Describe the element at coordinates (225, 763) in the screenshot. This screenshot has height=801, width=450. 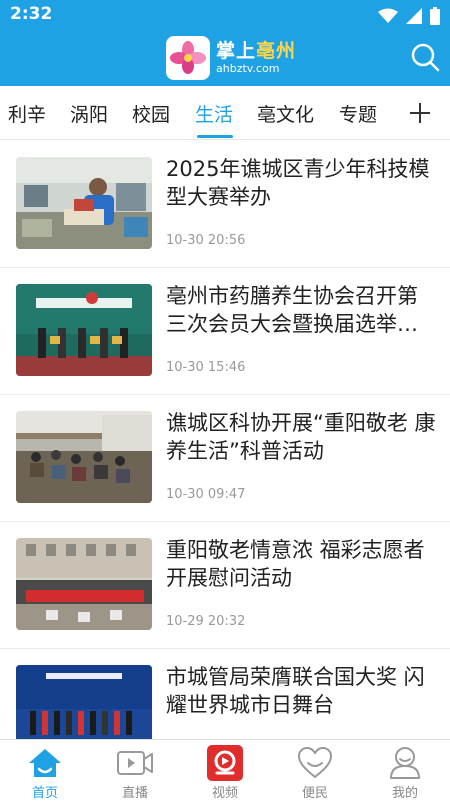
I see `video-app-icon` at that location.